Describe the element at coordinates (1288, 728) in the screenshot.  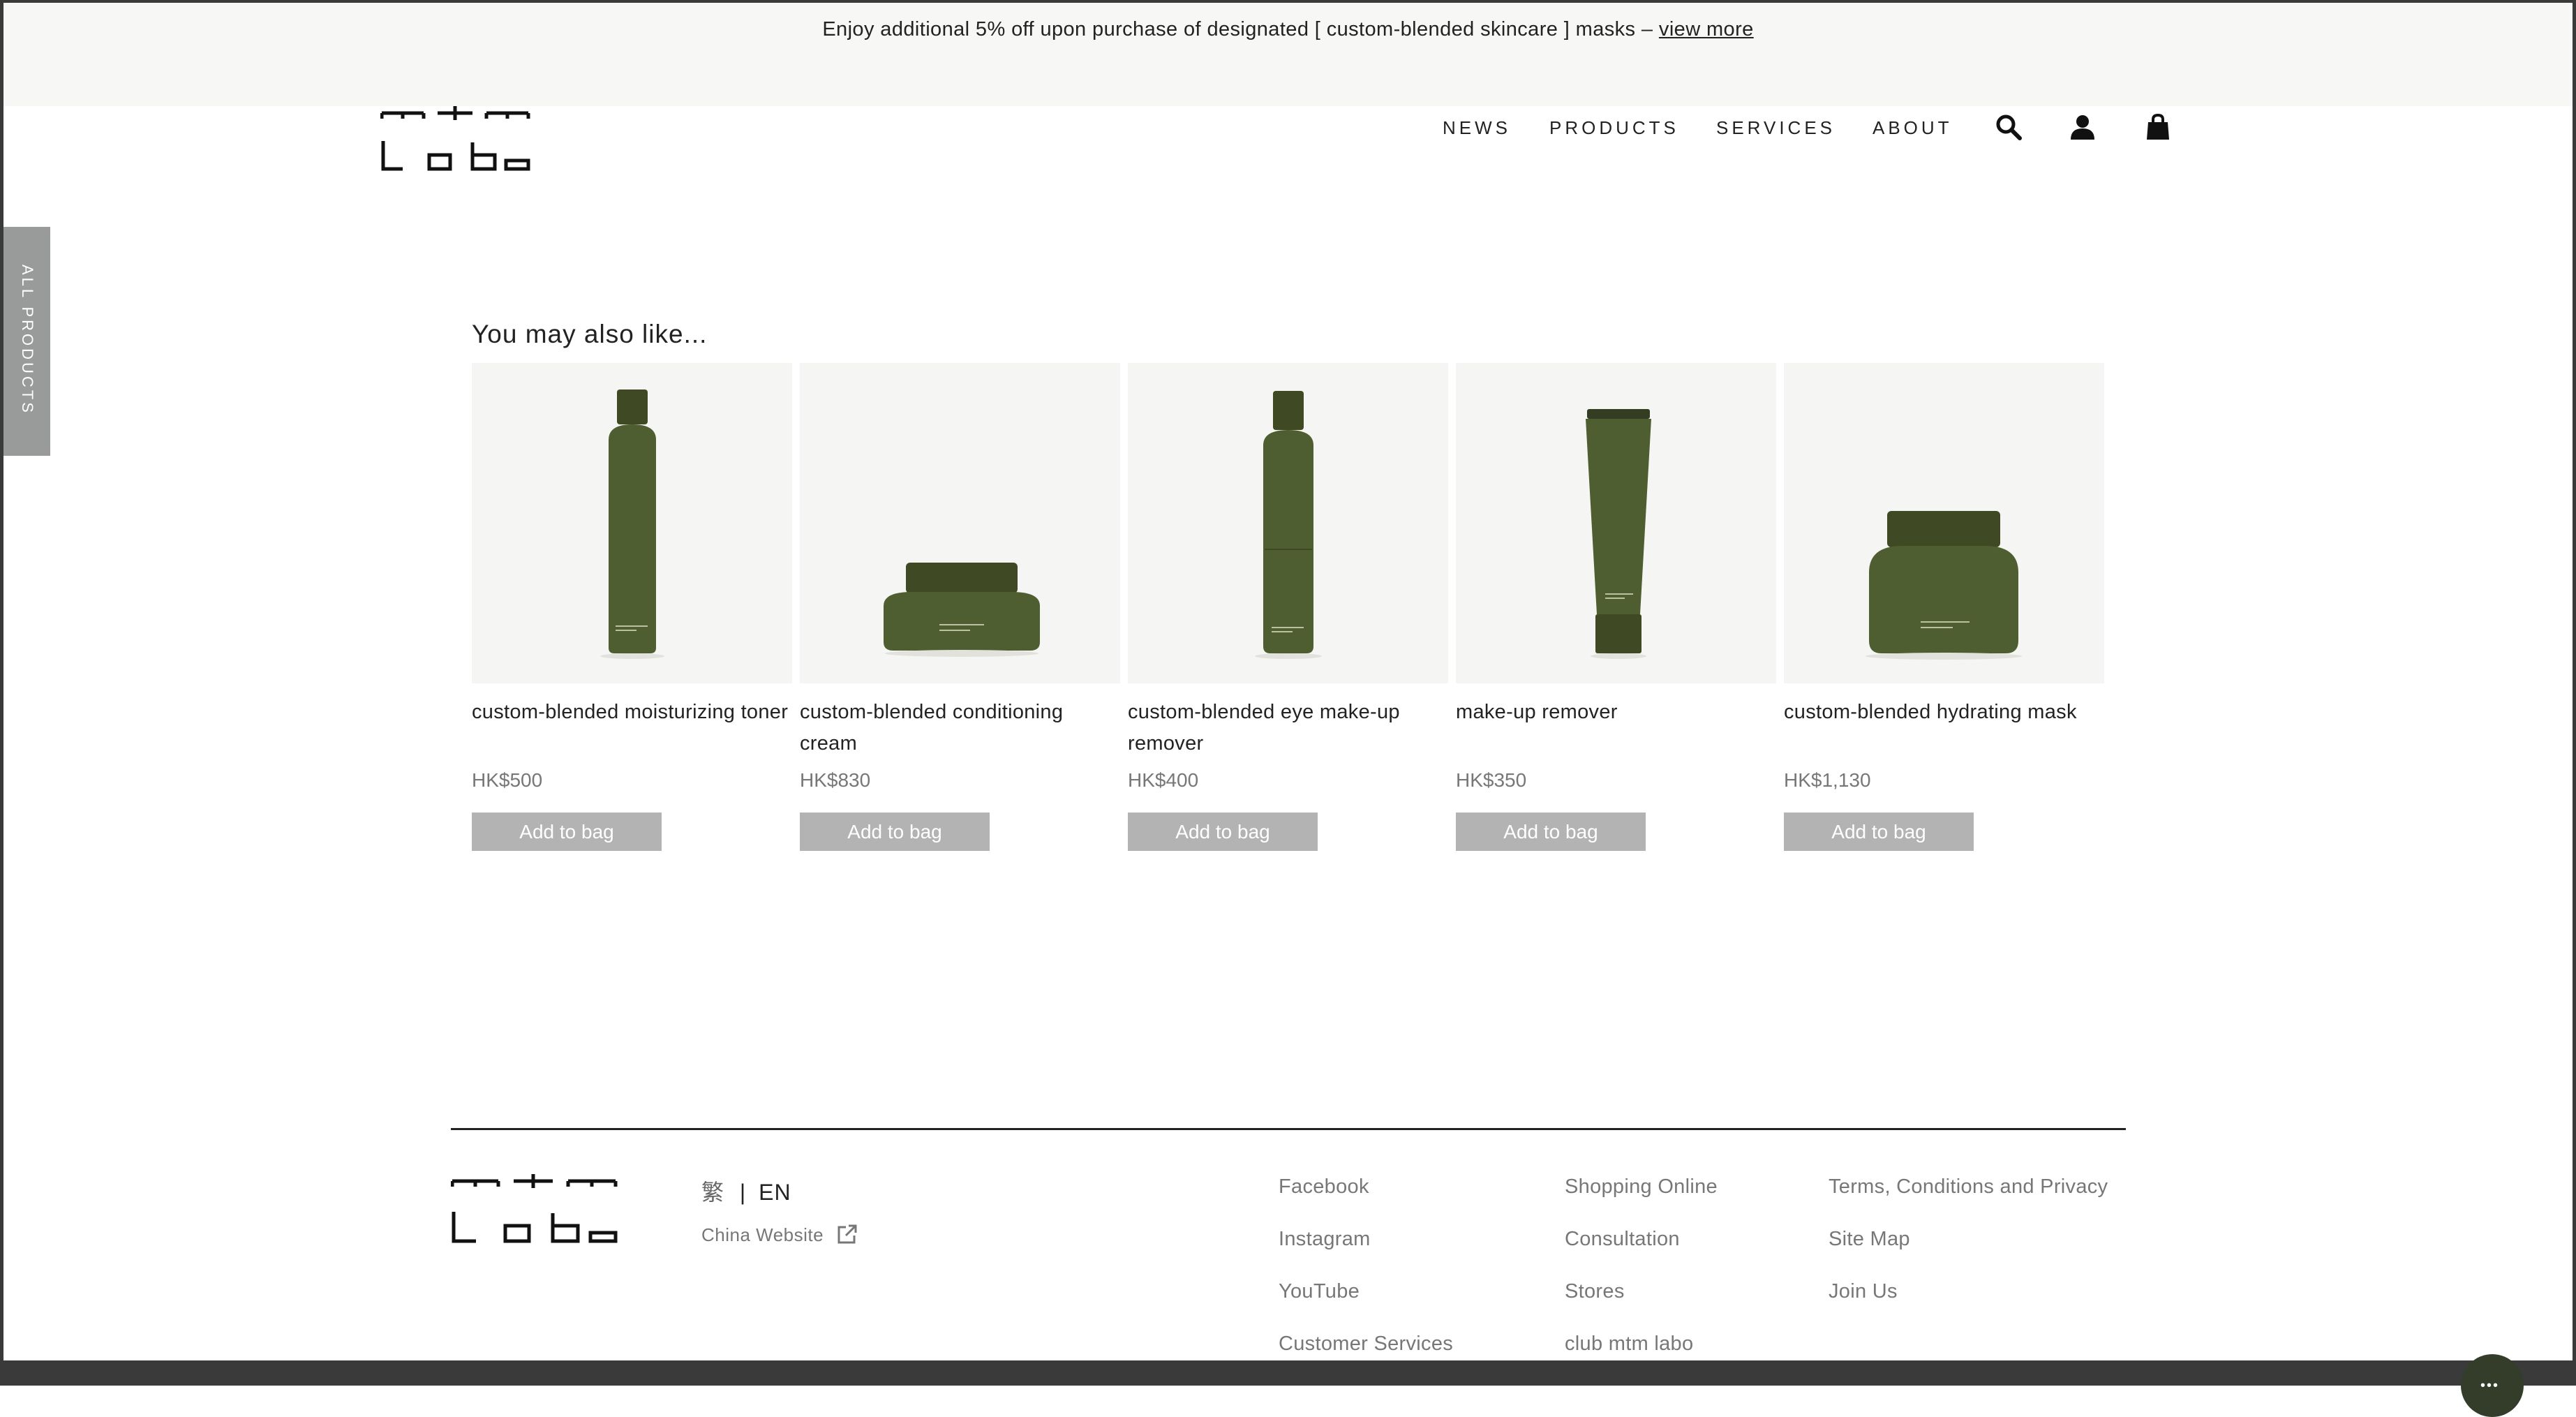
I see `product-name: custom-blended eye make-up remover` at that location.